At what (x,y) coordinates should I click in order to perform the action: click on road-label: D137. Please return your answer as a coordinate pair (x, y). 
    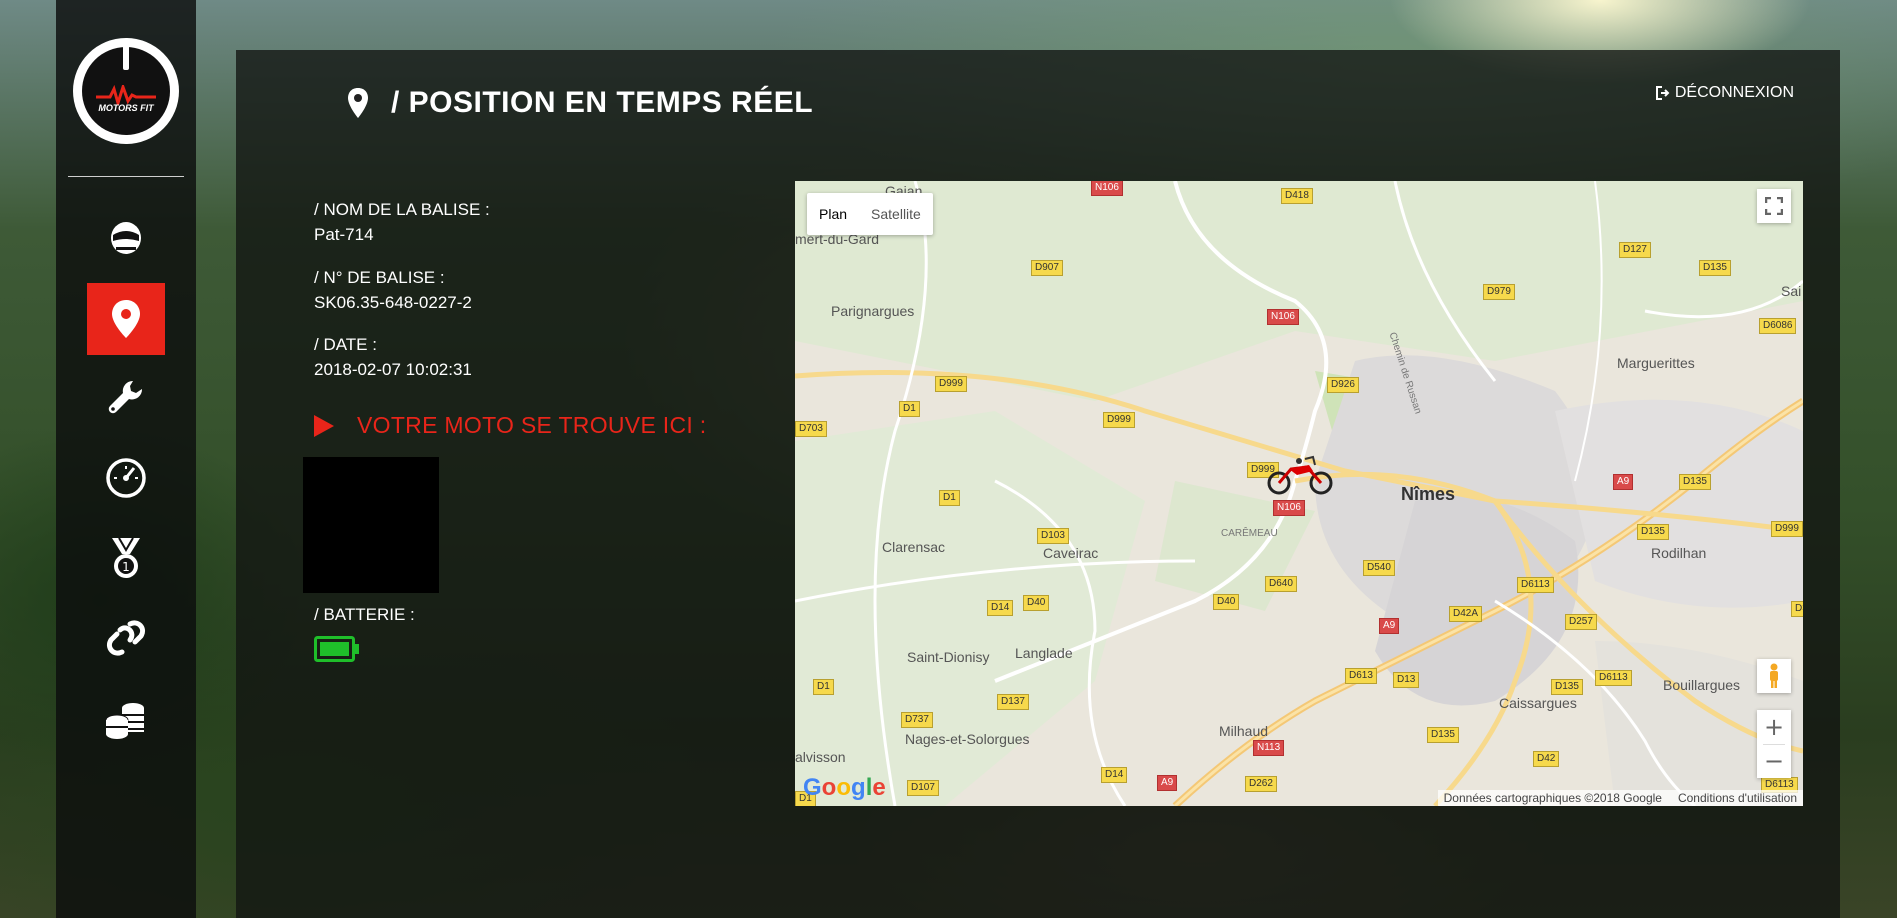
    Looking at the image, I should click on (1013, 702).